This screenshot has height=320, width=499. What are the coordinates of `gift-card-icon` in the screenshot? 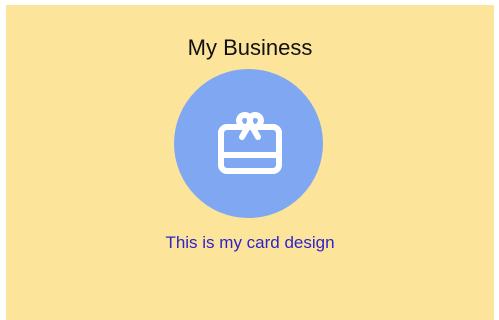 It's located at (250, 143).